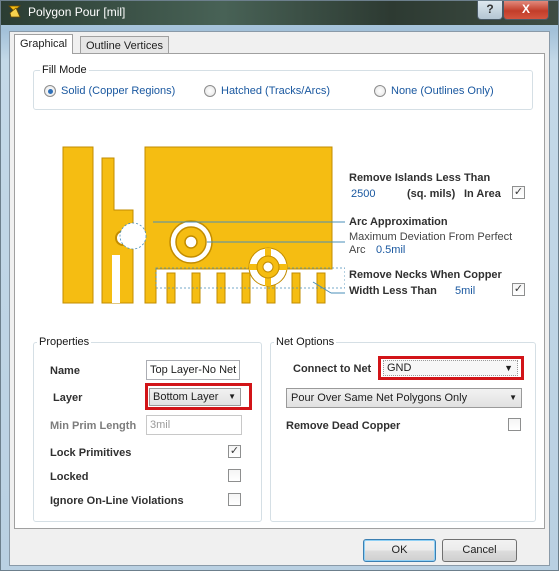 Image resolution: width=559 pixels, height=571 pixels. I want to click on fill-mode-none-option: None (Outlines Only), so click(434, 91).